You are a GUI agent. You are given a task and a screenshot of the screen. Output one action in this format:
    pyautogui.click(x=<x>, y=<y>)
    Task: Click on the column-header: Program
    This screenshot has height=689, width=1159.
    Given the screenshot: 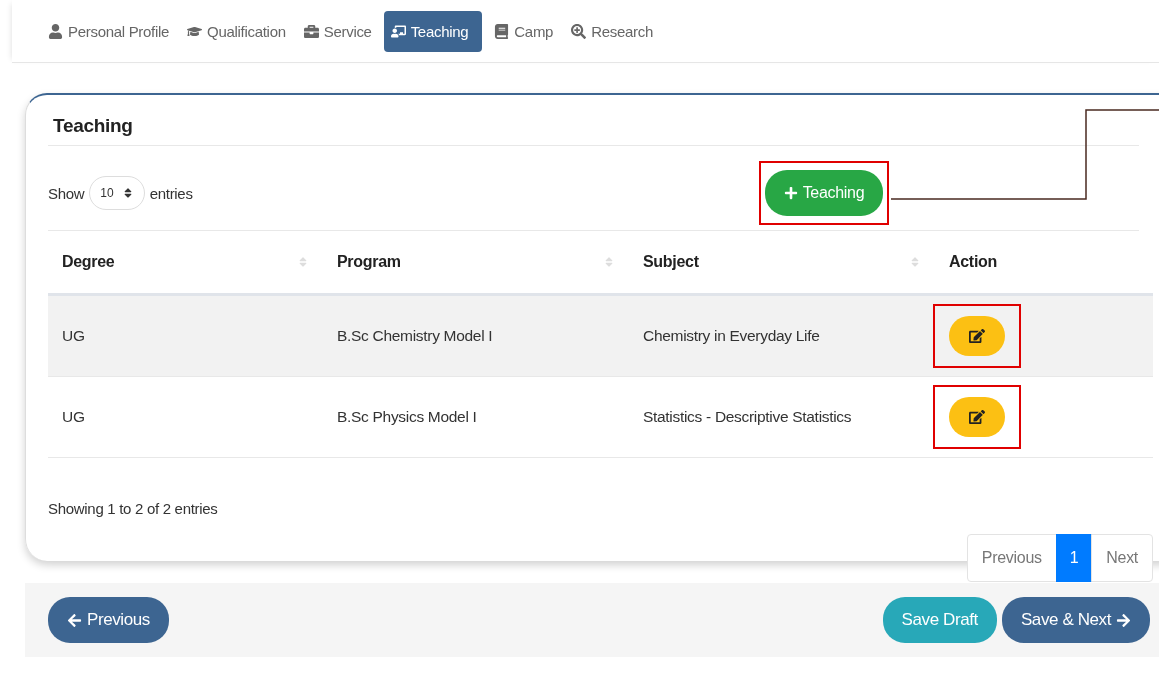 What is the action you would take?
    pyautogui.click(x=369, y=262)
    